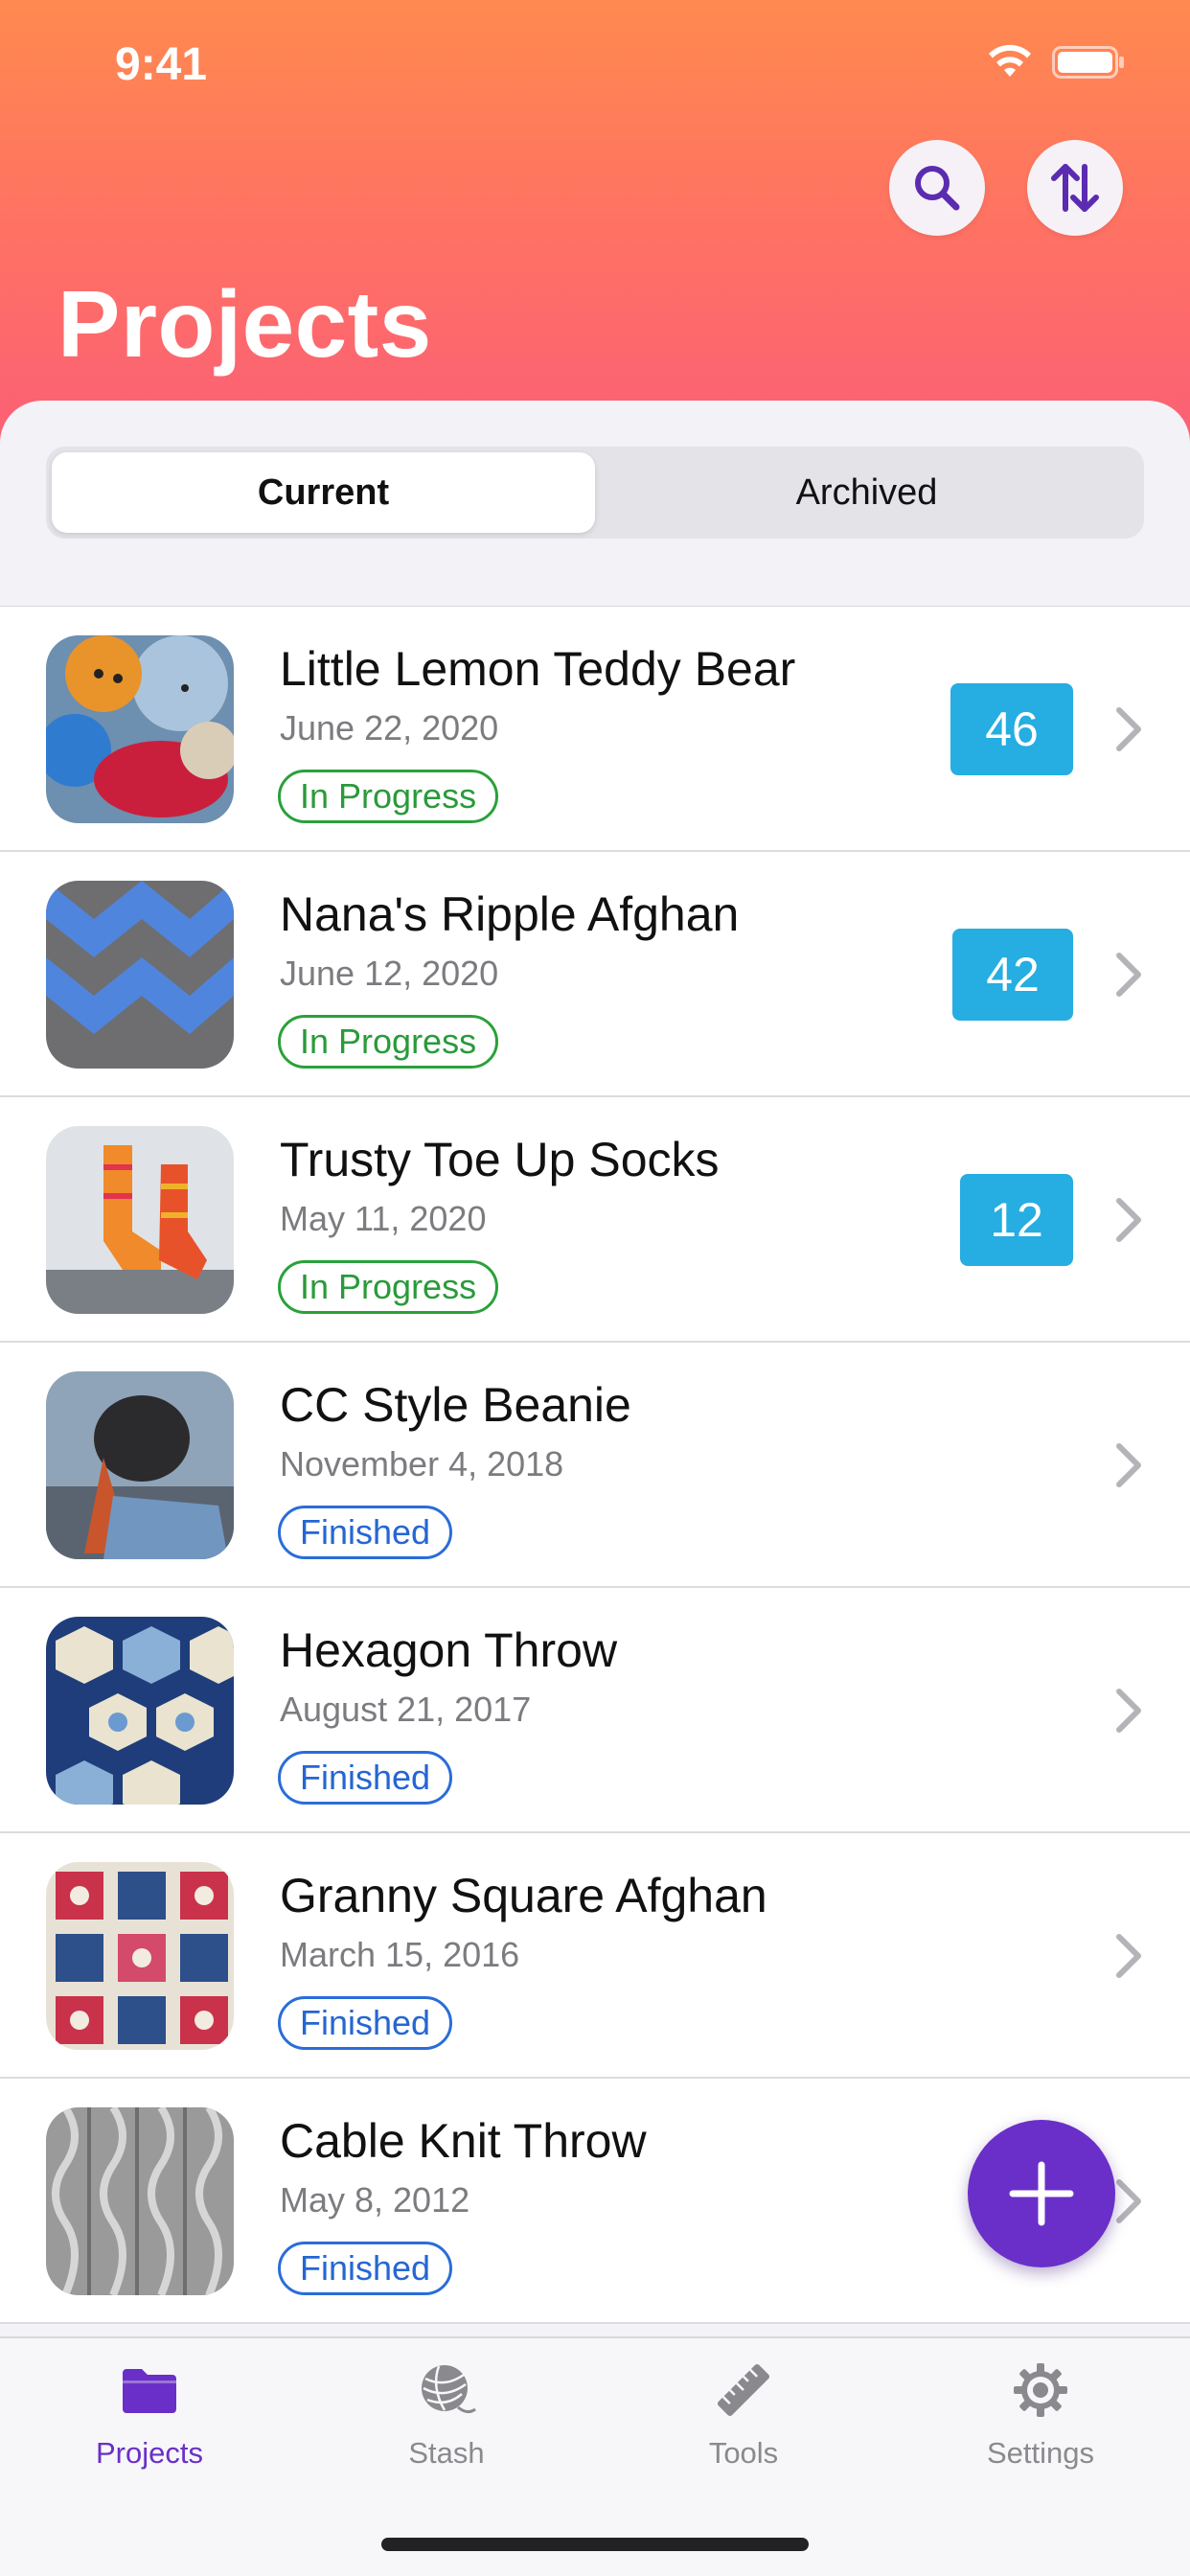  I want to click on project-date: May 11, 2020, so click(383, 1218).